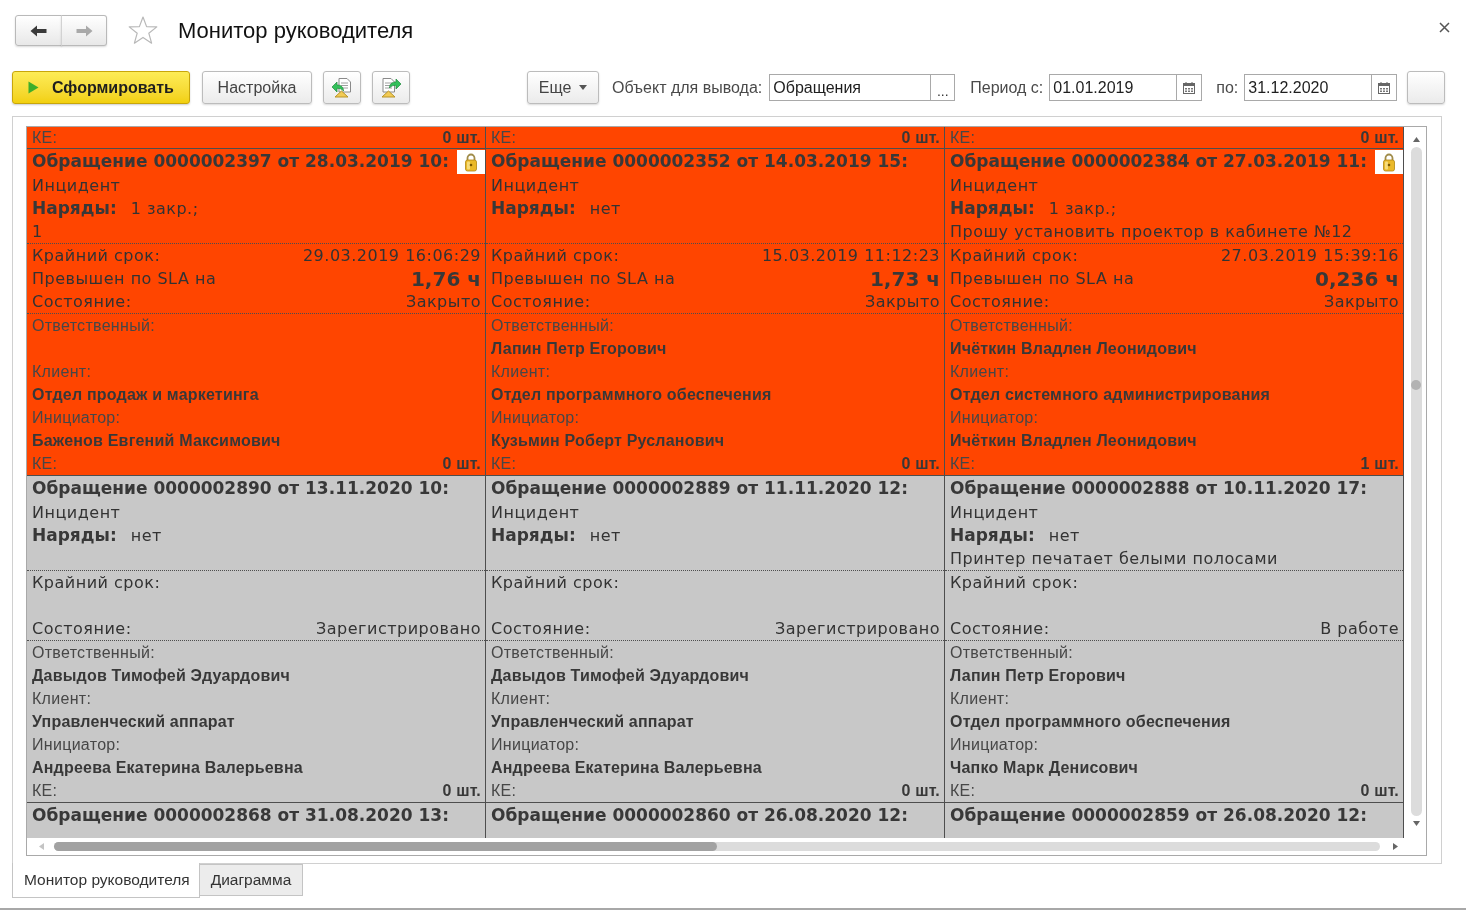 The image size is (1466, 910). I want to click on field-label: Превышен по SLA на, so click(124, 278).